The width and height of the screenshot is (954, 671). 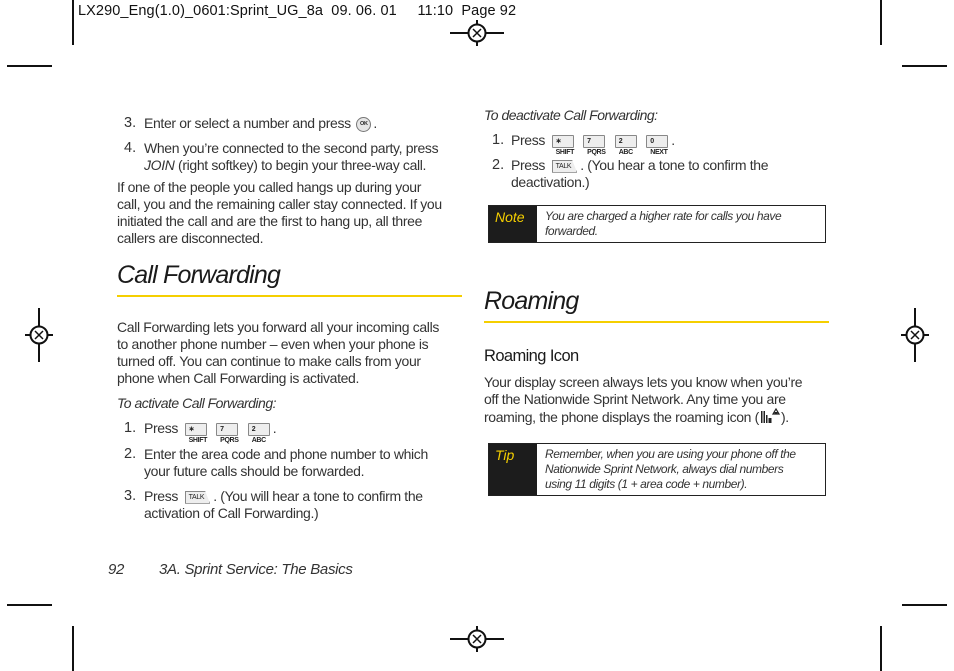 What do you see at coordinates (770, 415) in the screenshot?
I see `roaming-icon` at bounding box center [770, 415].